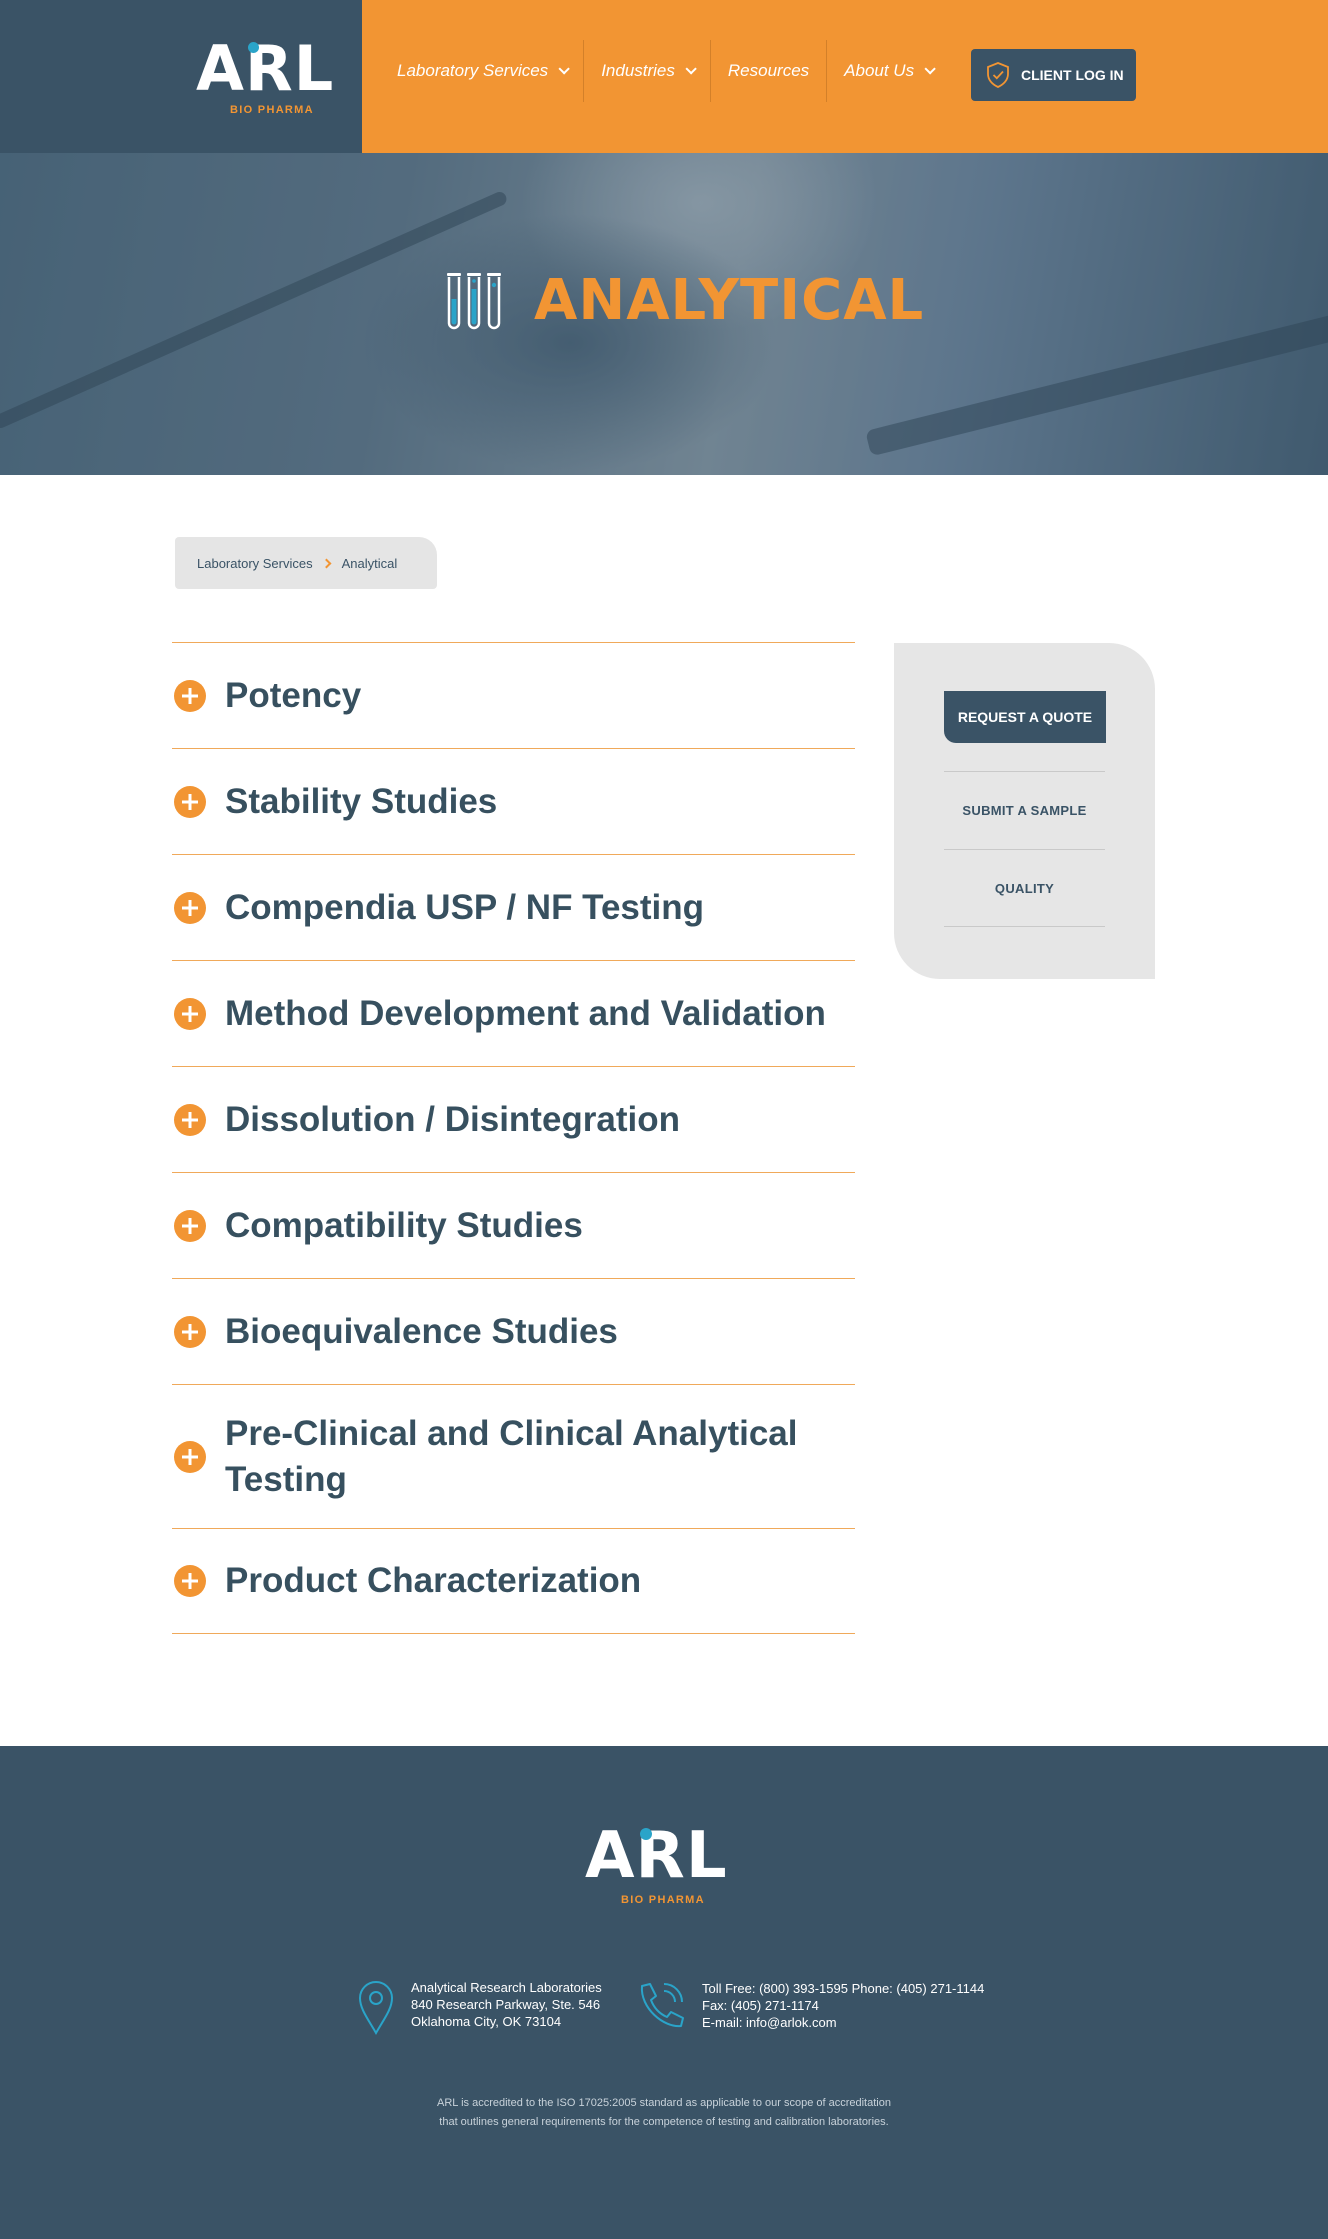  I want to click on nav-label: Resources, so click(768, 70).